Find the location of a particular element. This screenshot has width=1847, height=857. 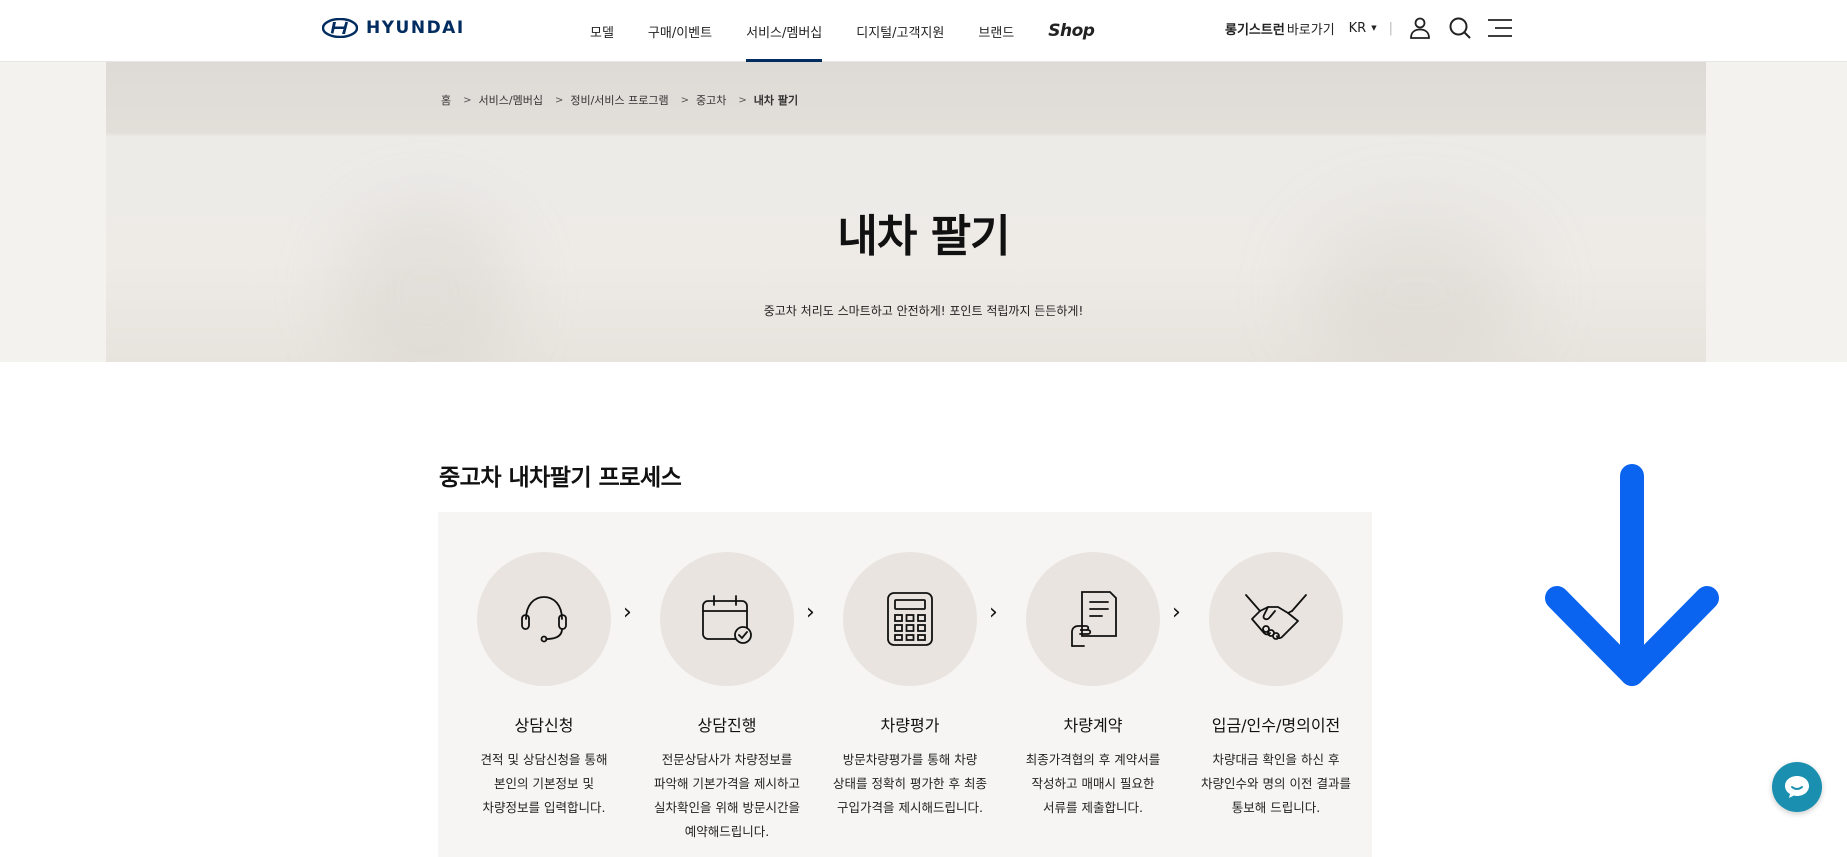

hyundai-logo: HYUNDAI is located at coordinates (393, 28).